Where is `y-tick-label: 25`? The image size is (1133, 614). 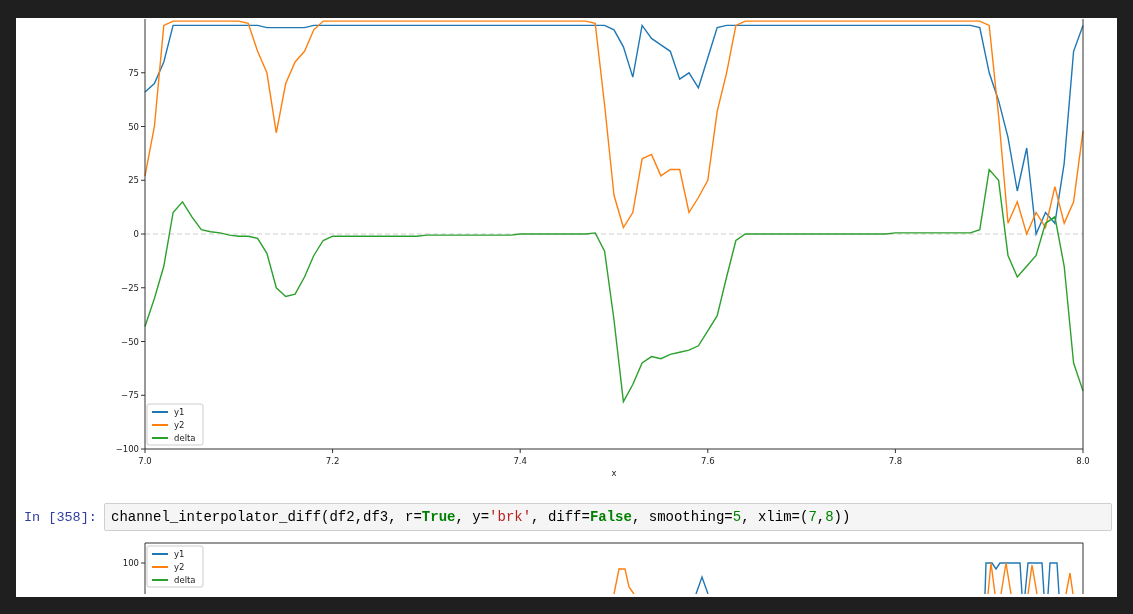 y-tick-label: 25 is located at coordinates (133, 180).